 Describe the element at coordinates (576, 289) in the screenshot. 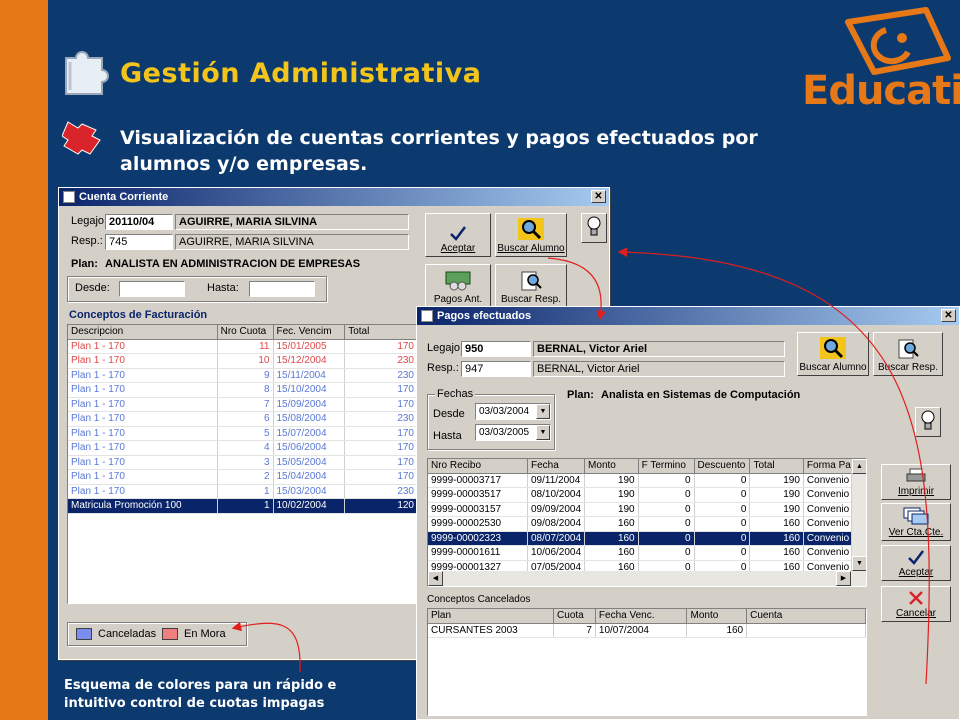

I see `arrow-to-pagos-window` at that location.